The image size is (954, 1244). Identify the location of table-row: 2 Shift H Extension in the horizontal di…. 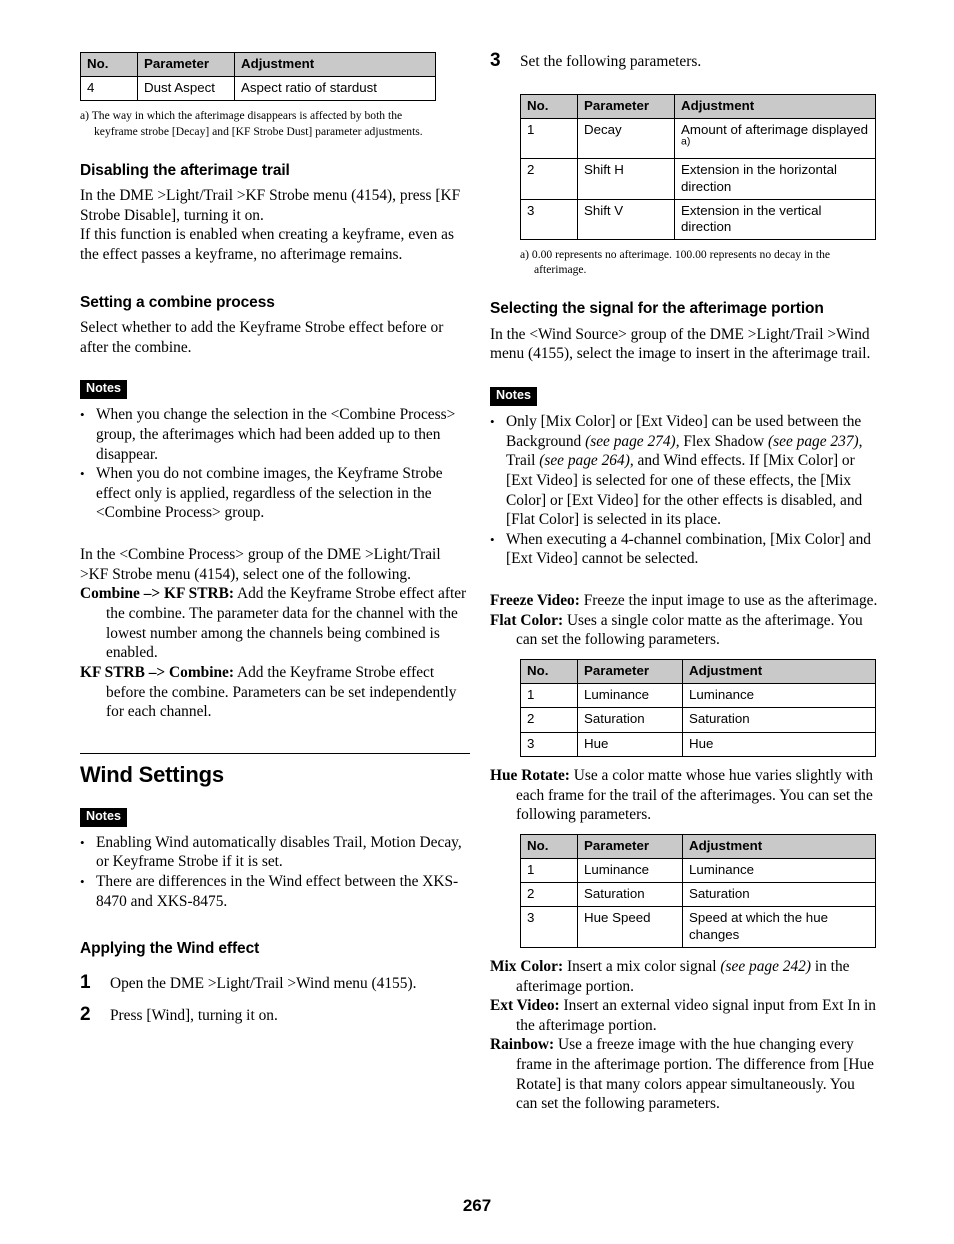
(698, 179).